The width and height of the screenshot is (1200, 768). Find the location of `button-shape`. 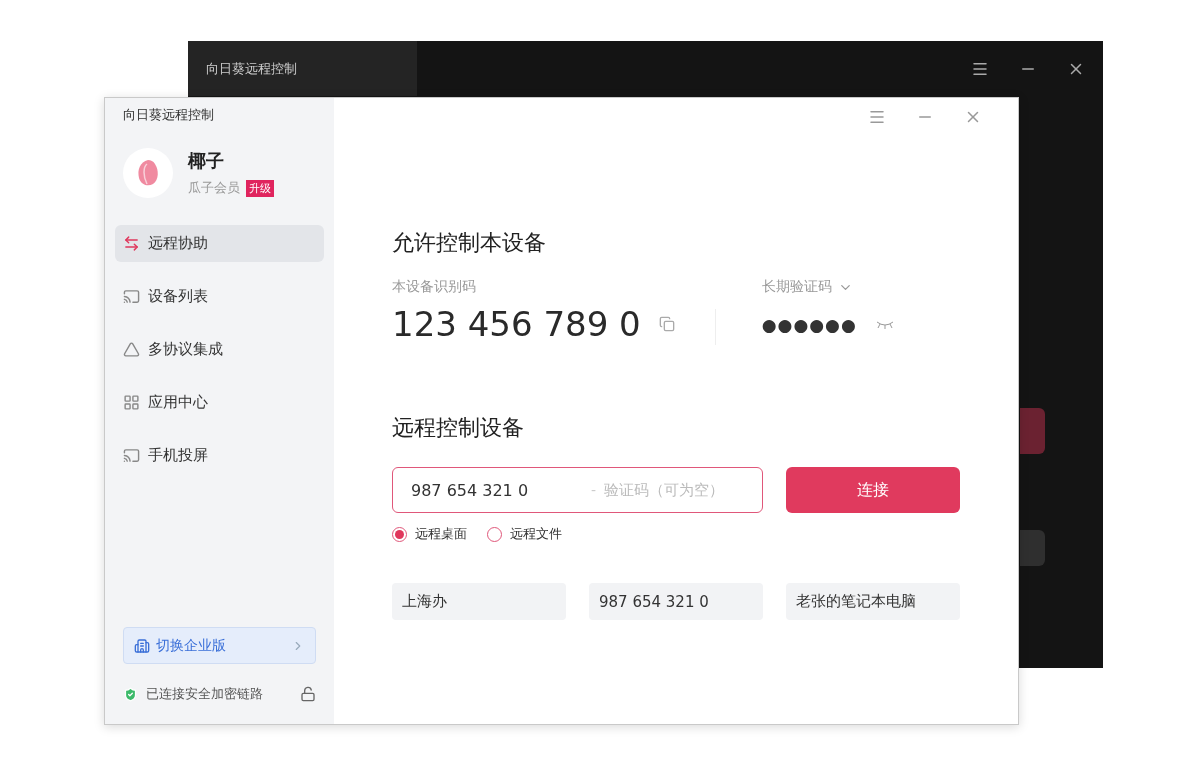

button-shape is located at coordinates (1032, 431).